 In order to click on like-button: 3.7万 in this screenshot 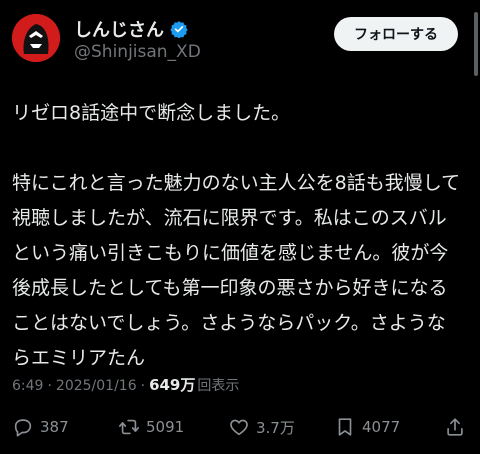, I will do `click(261, 427)`.